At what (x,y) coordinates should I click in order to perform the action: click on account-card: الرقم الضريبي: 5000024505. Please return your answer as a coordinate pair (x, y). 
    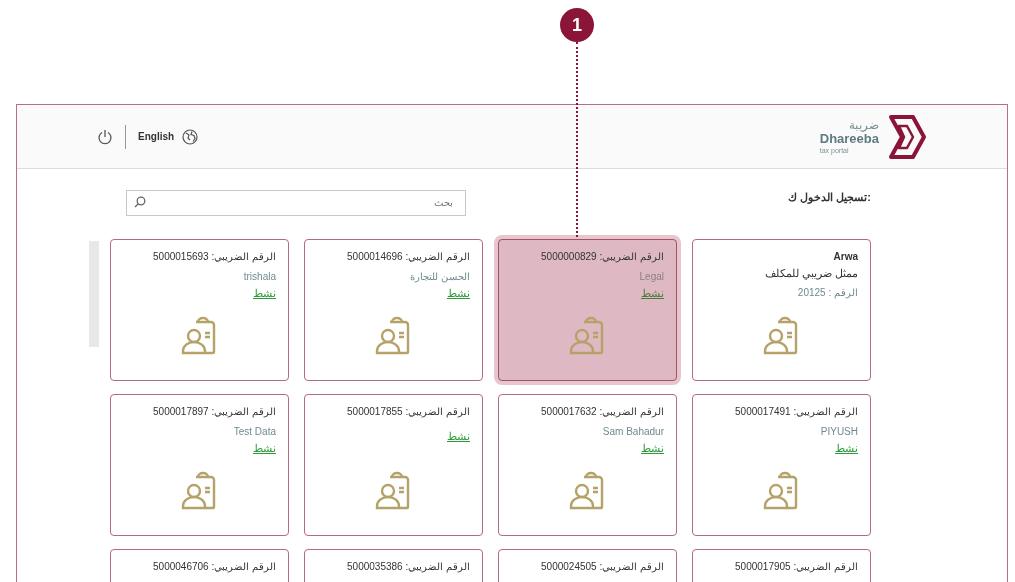
    Looking at the image, I should click on (587, 565).